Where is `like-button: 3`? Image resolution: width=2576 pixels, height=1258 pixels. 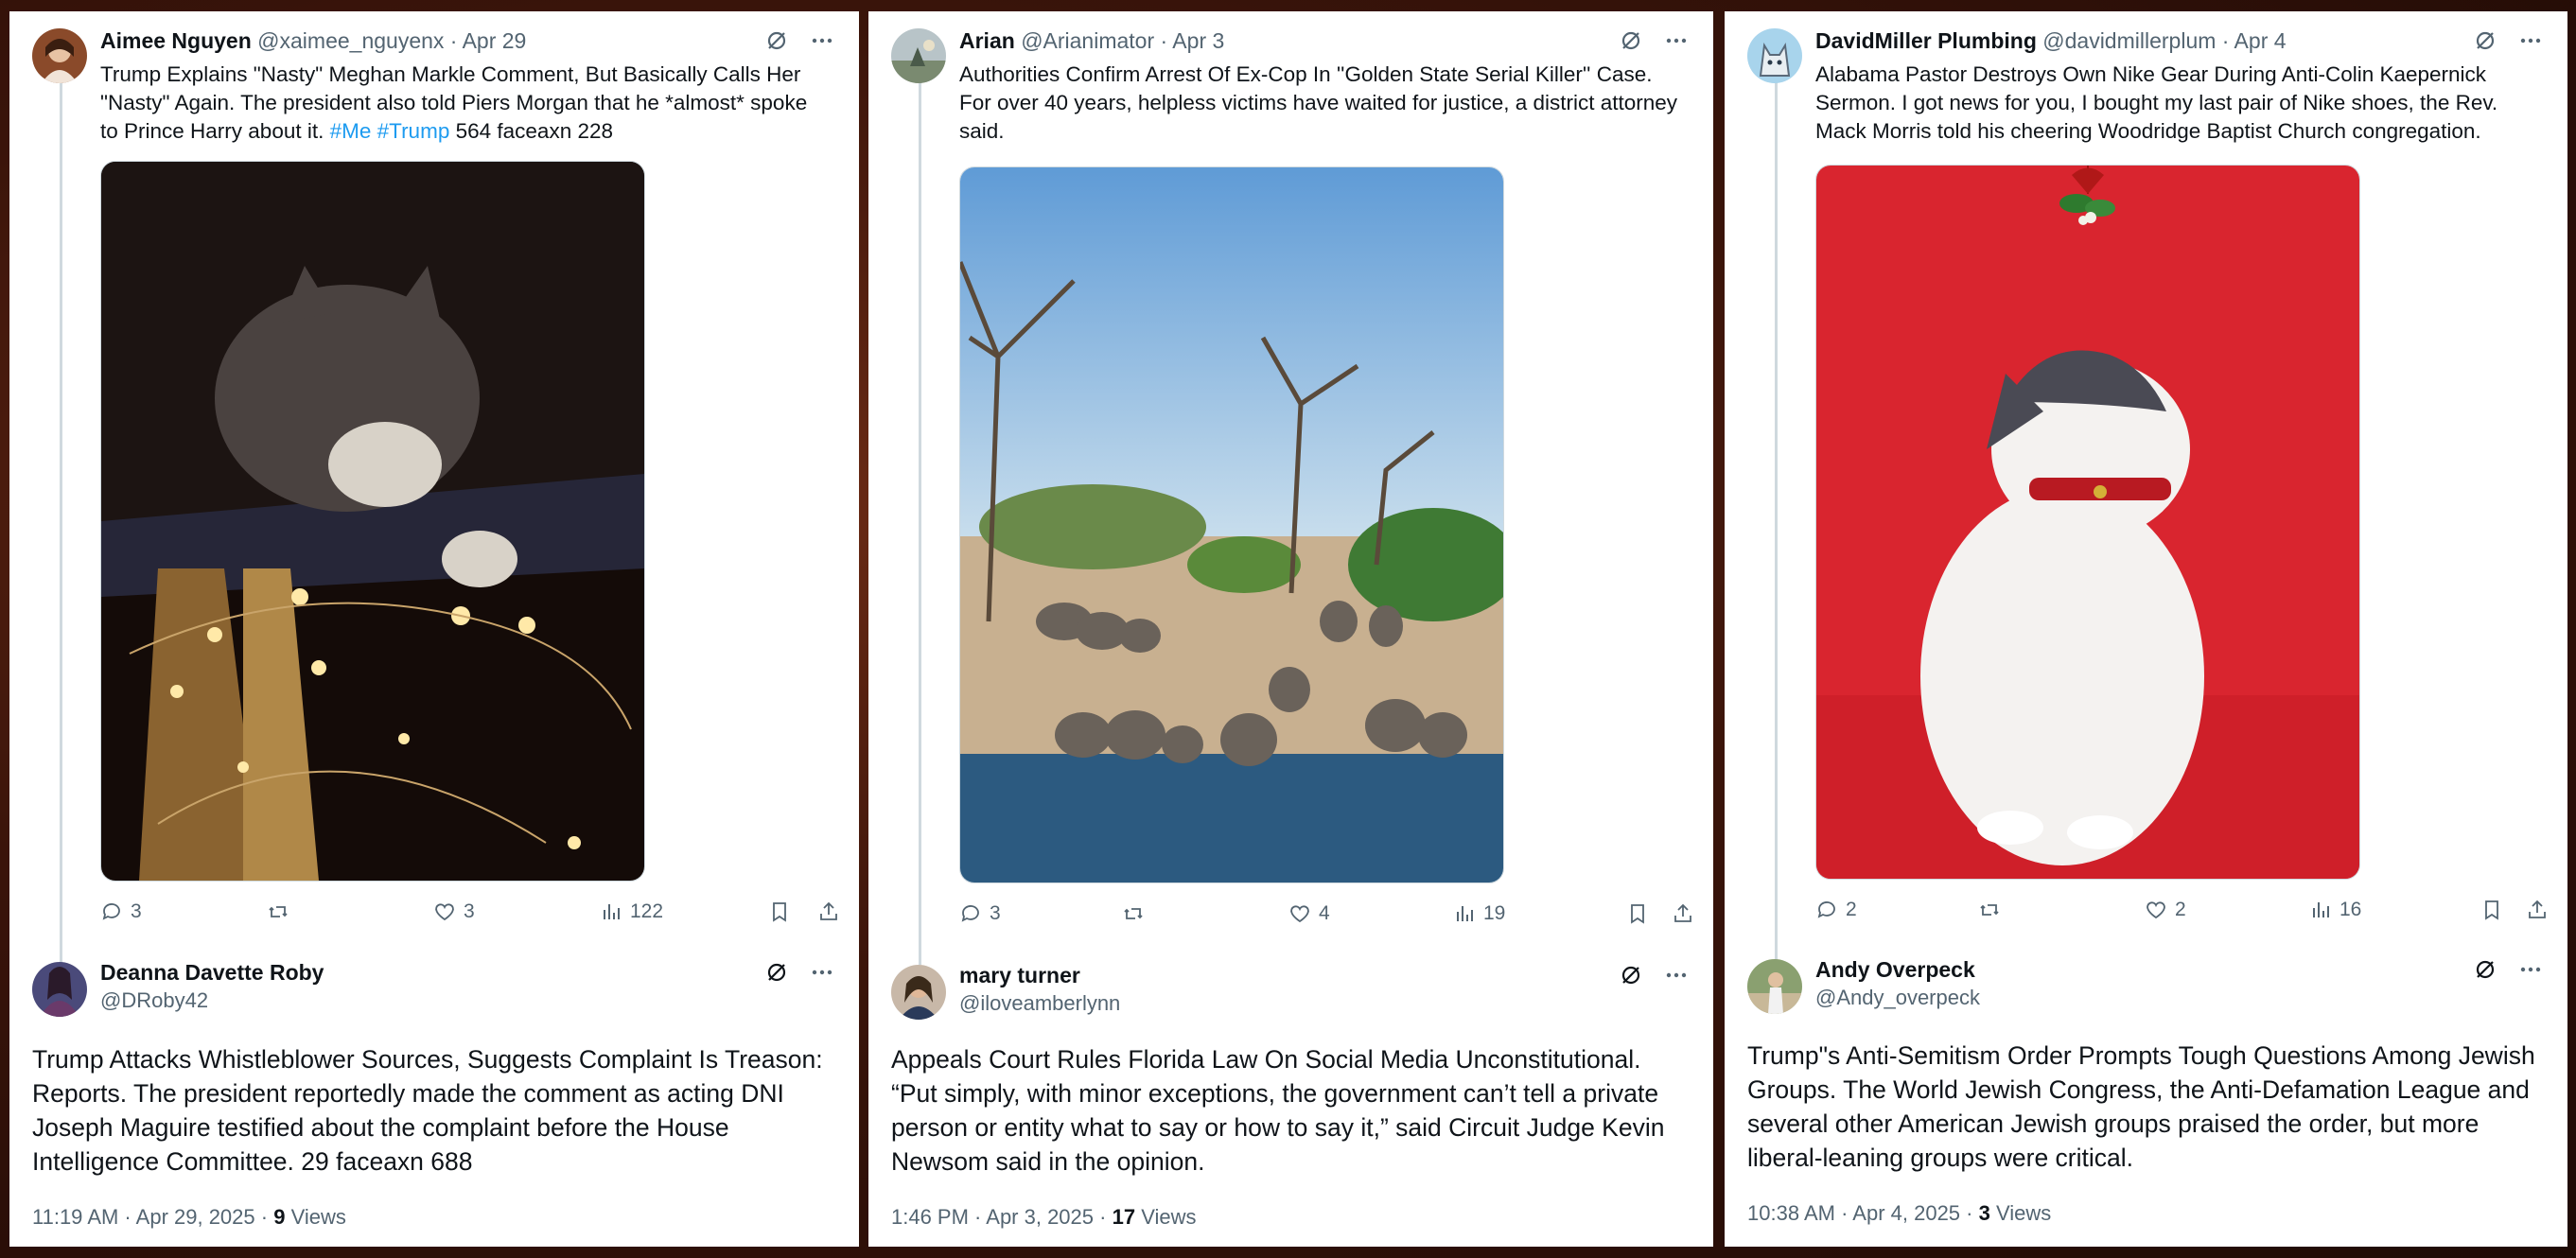 like-button: 3 is located at coordinates (454, 911).